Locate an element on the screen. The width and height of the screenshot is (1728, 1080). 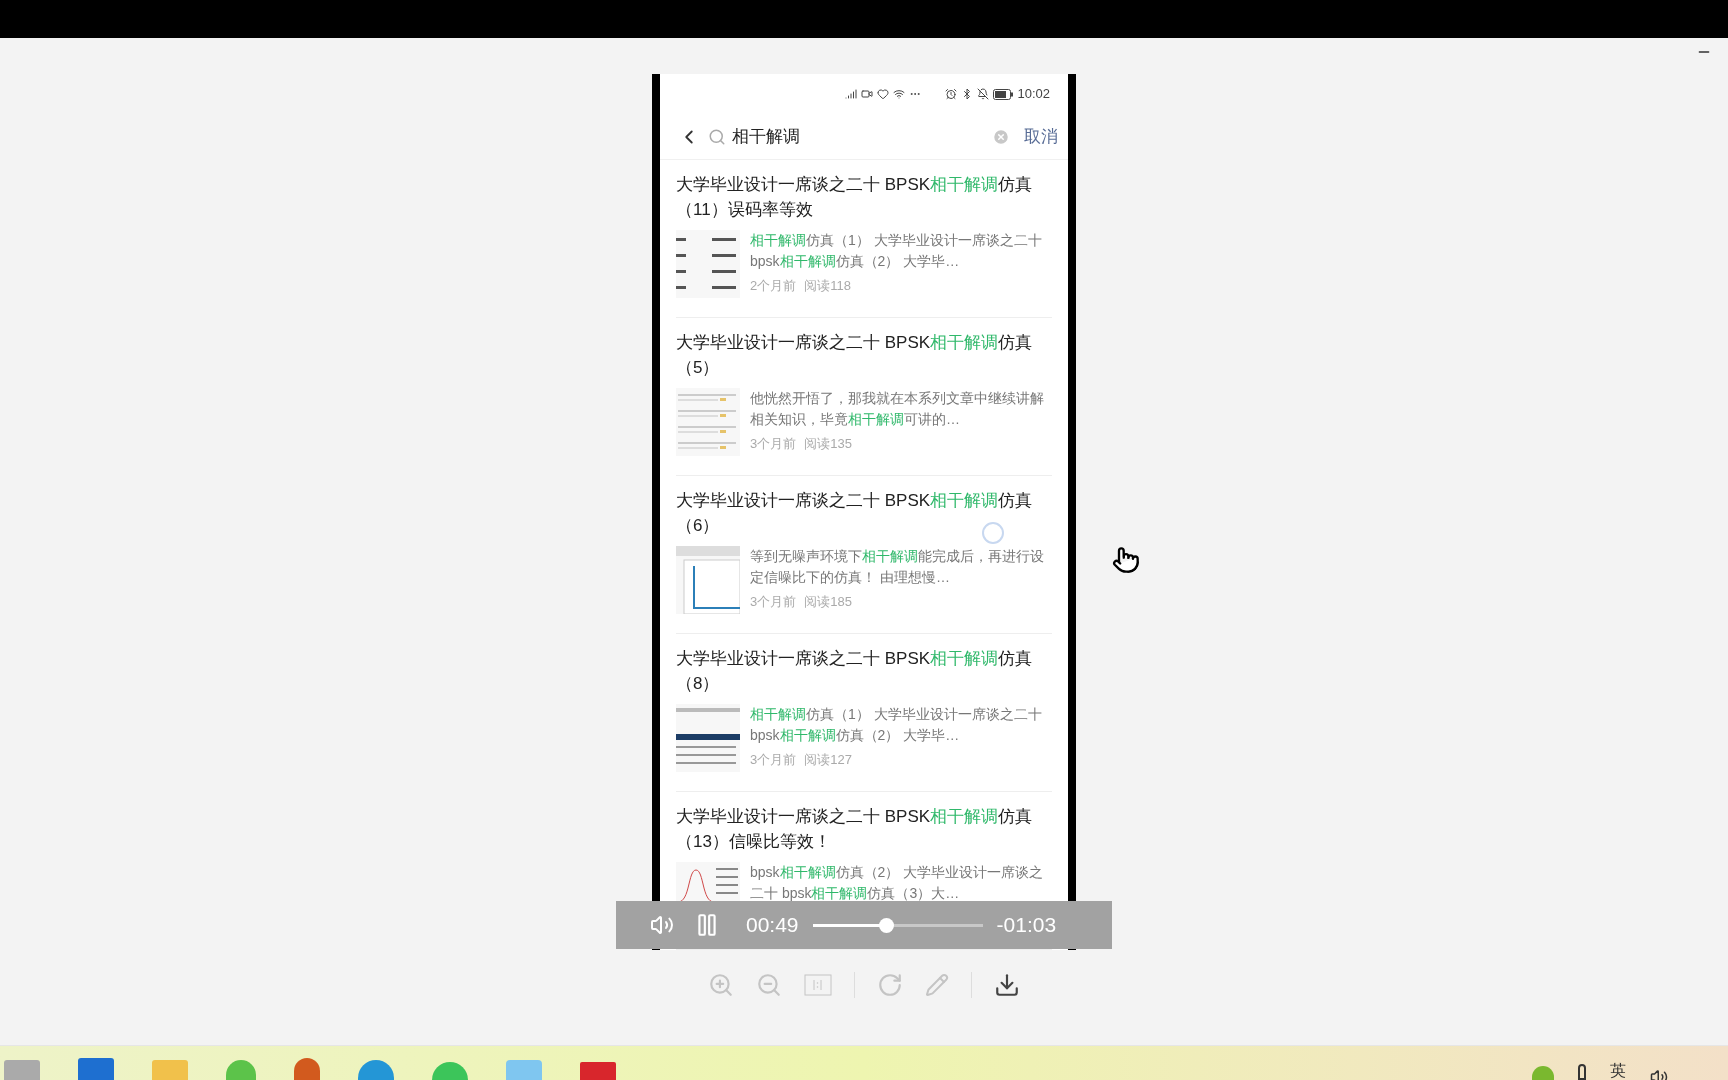
article-title: 大学毕业设计一席谈之二十 BPSK相干解调仿真（6） is located at coordinates (864, 513).